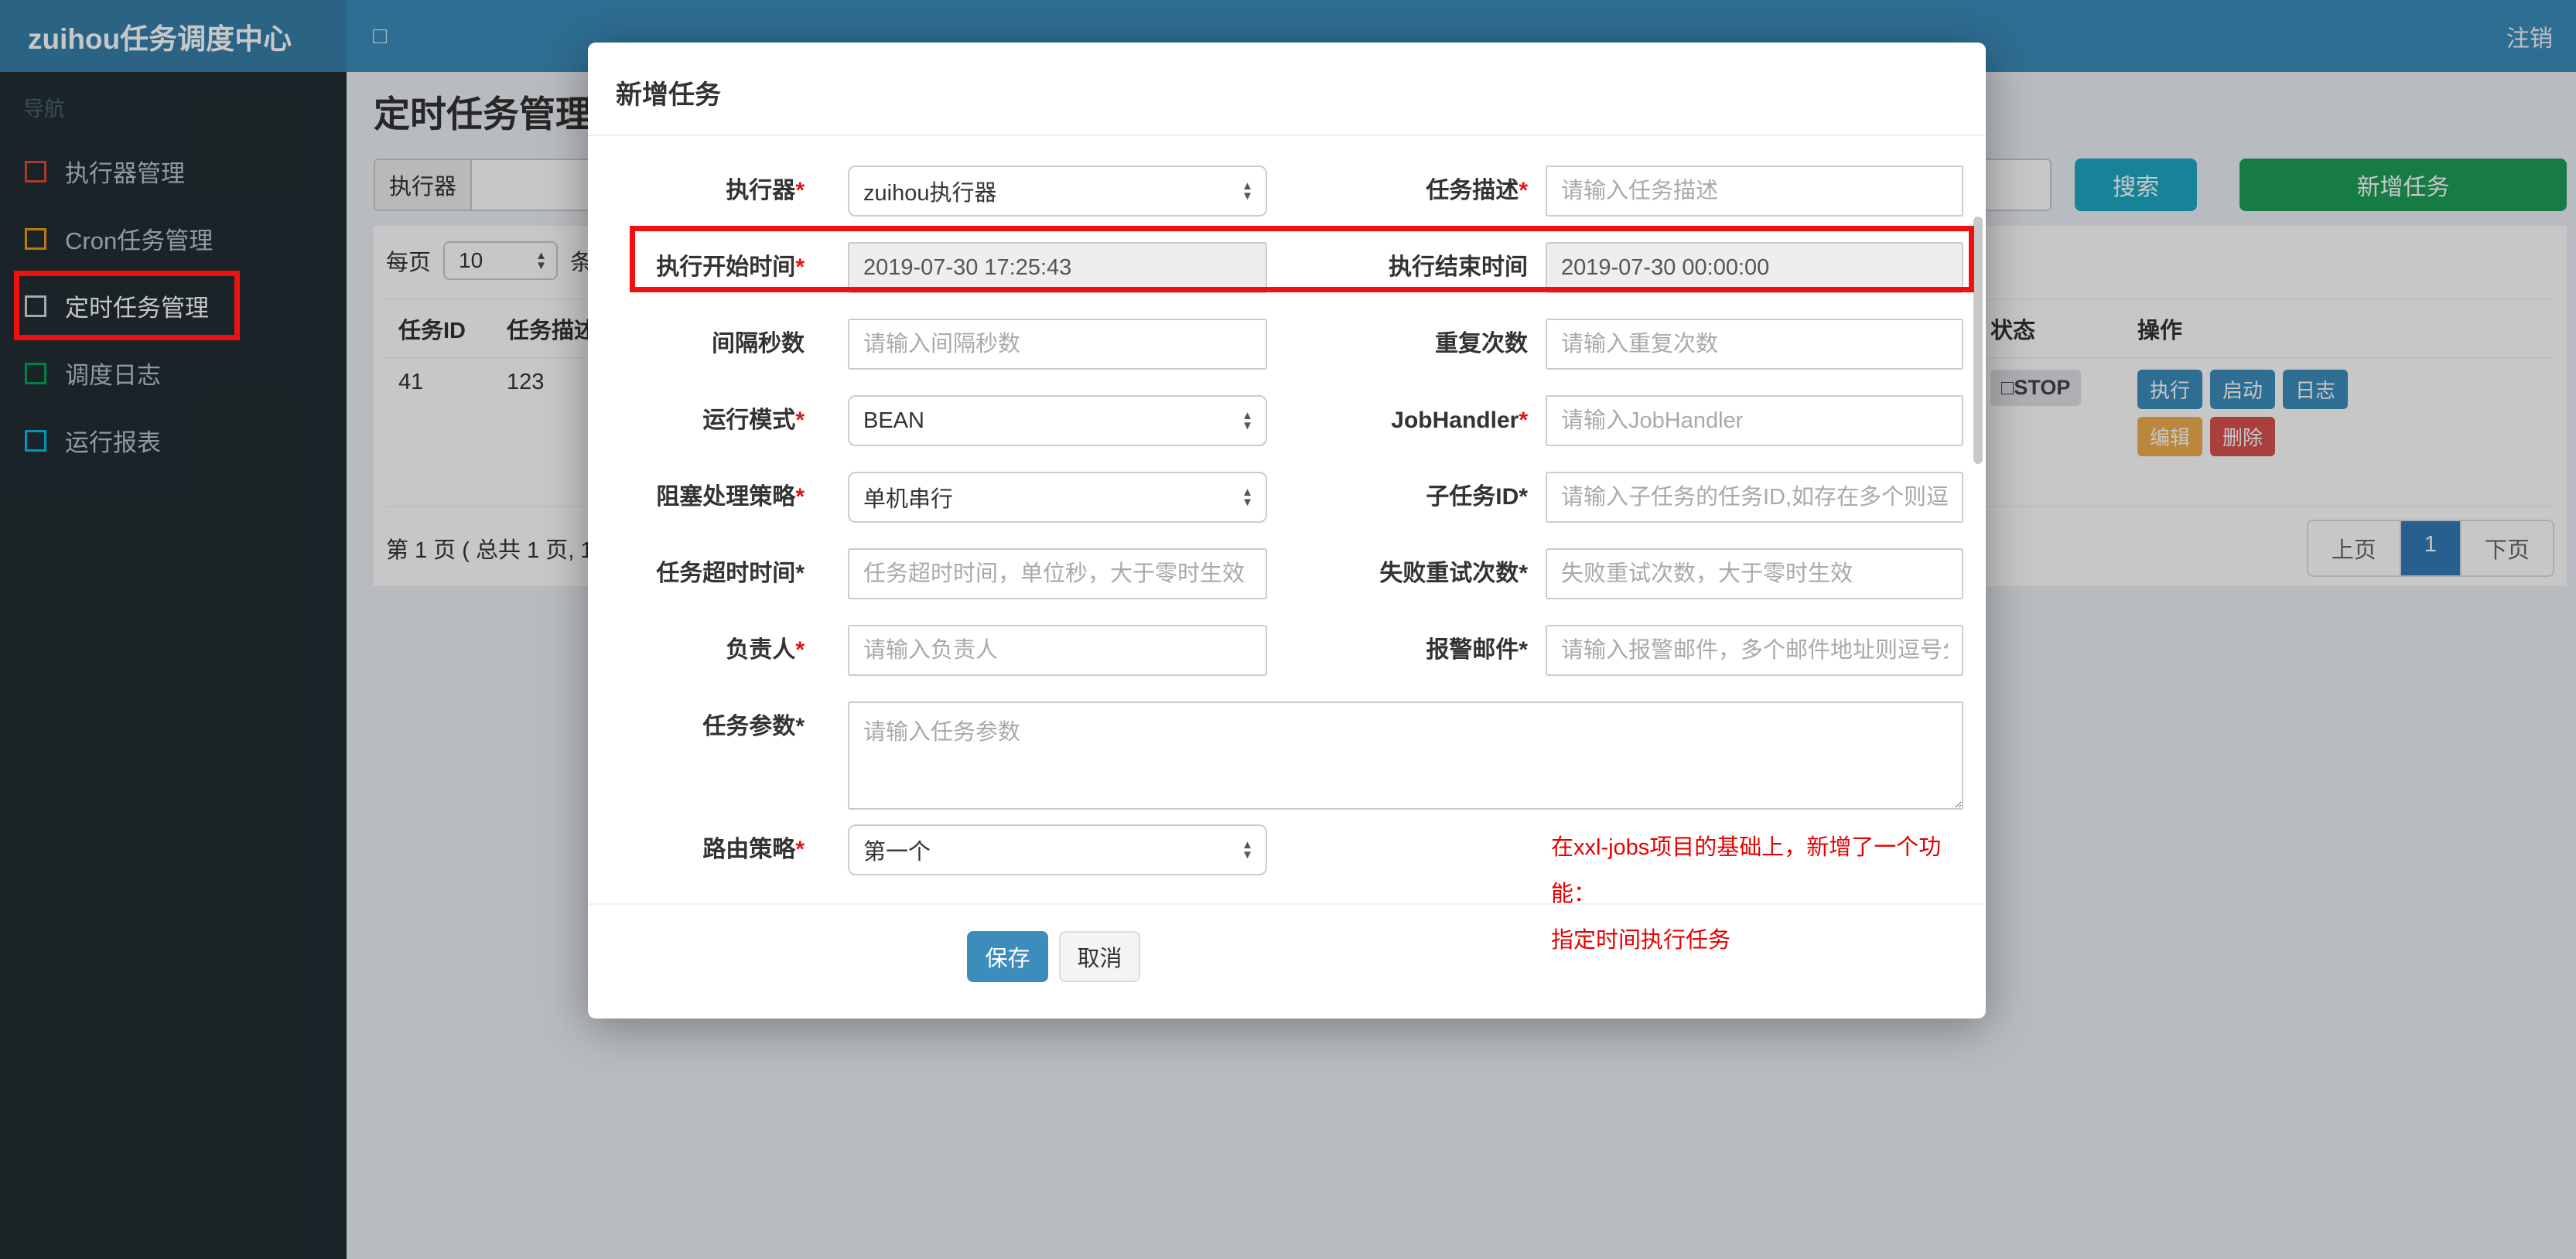  What do you see at coordinates (1755, 574) in the screenshot?
I see `fail-retry-input` at bounding box center [1755, 574].